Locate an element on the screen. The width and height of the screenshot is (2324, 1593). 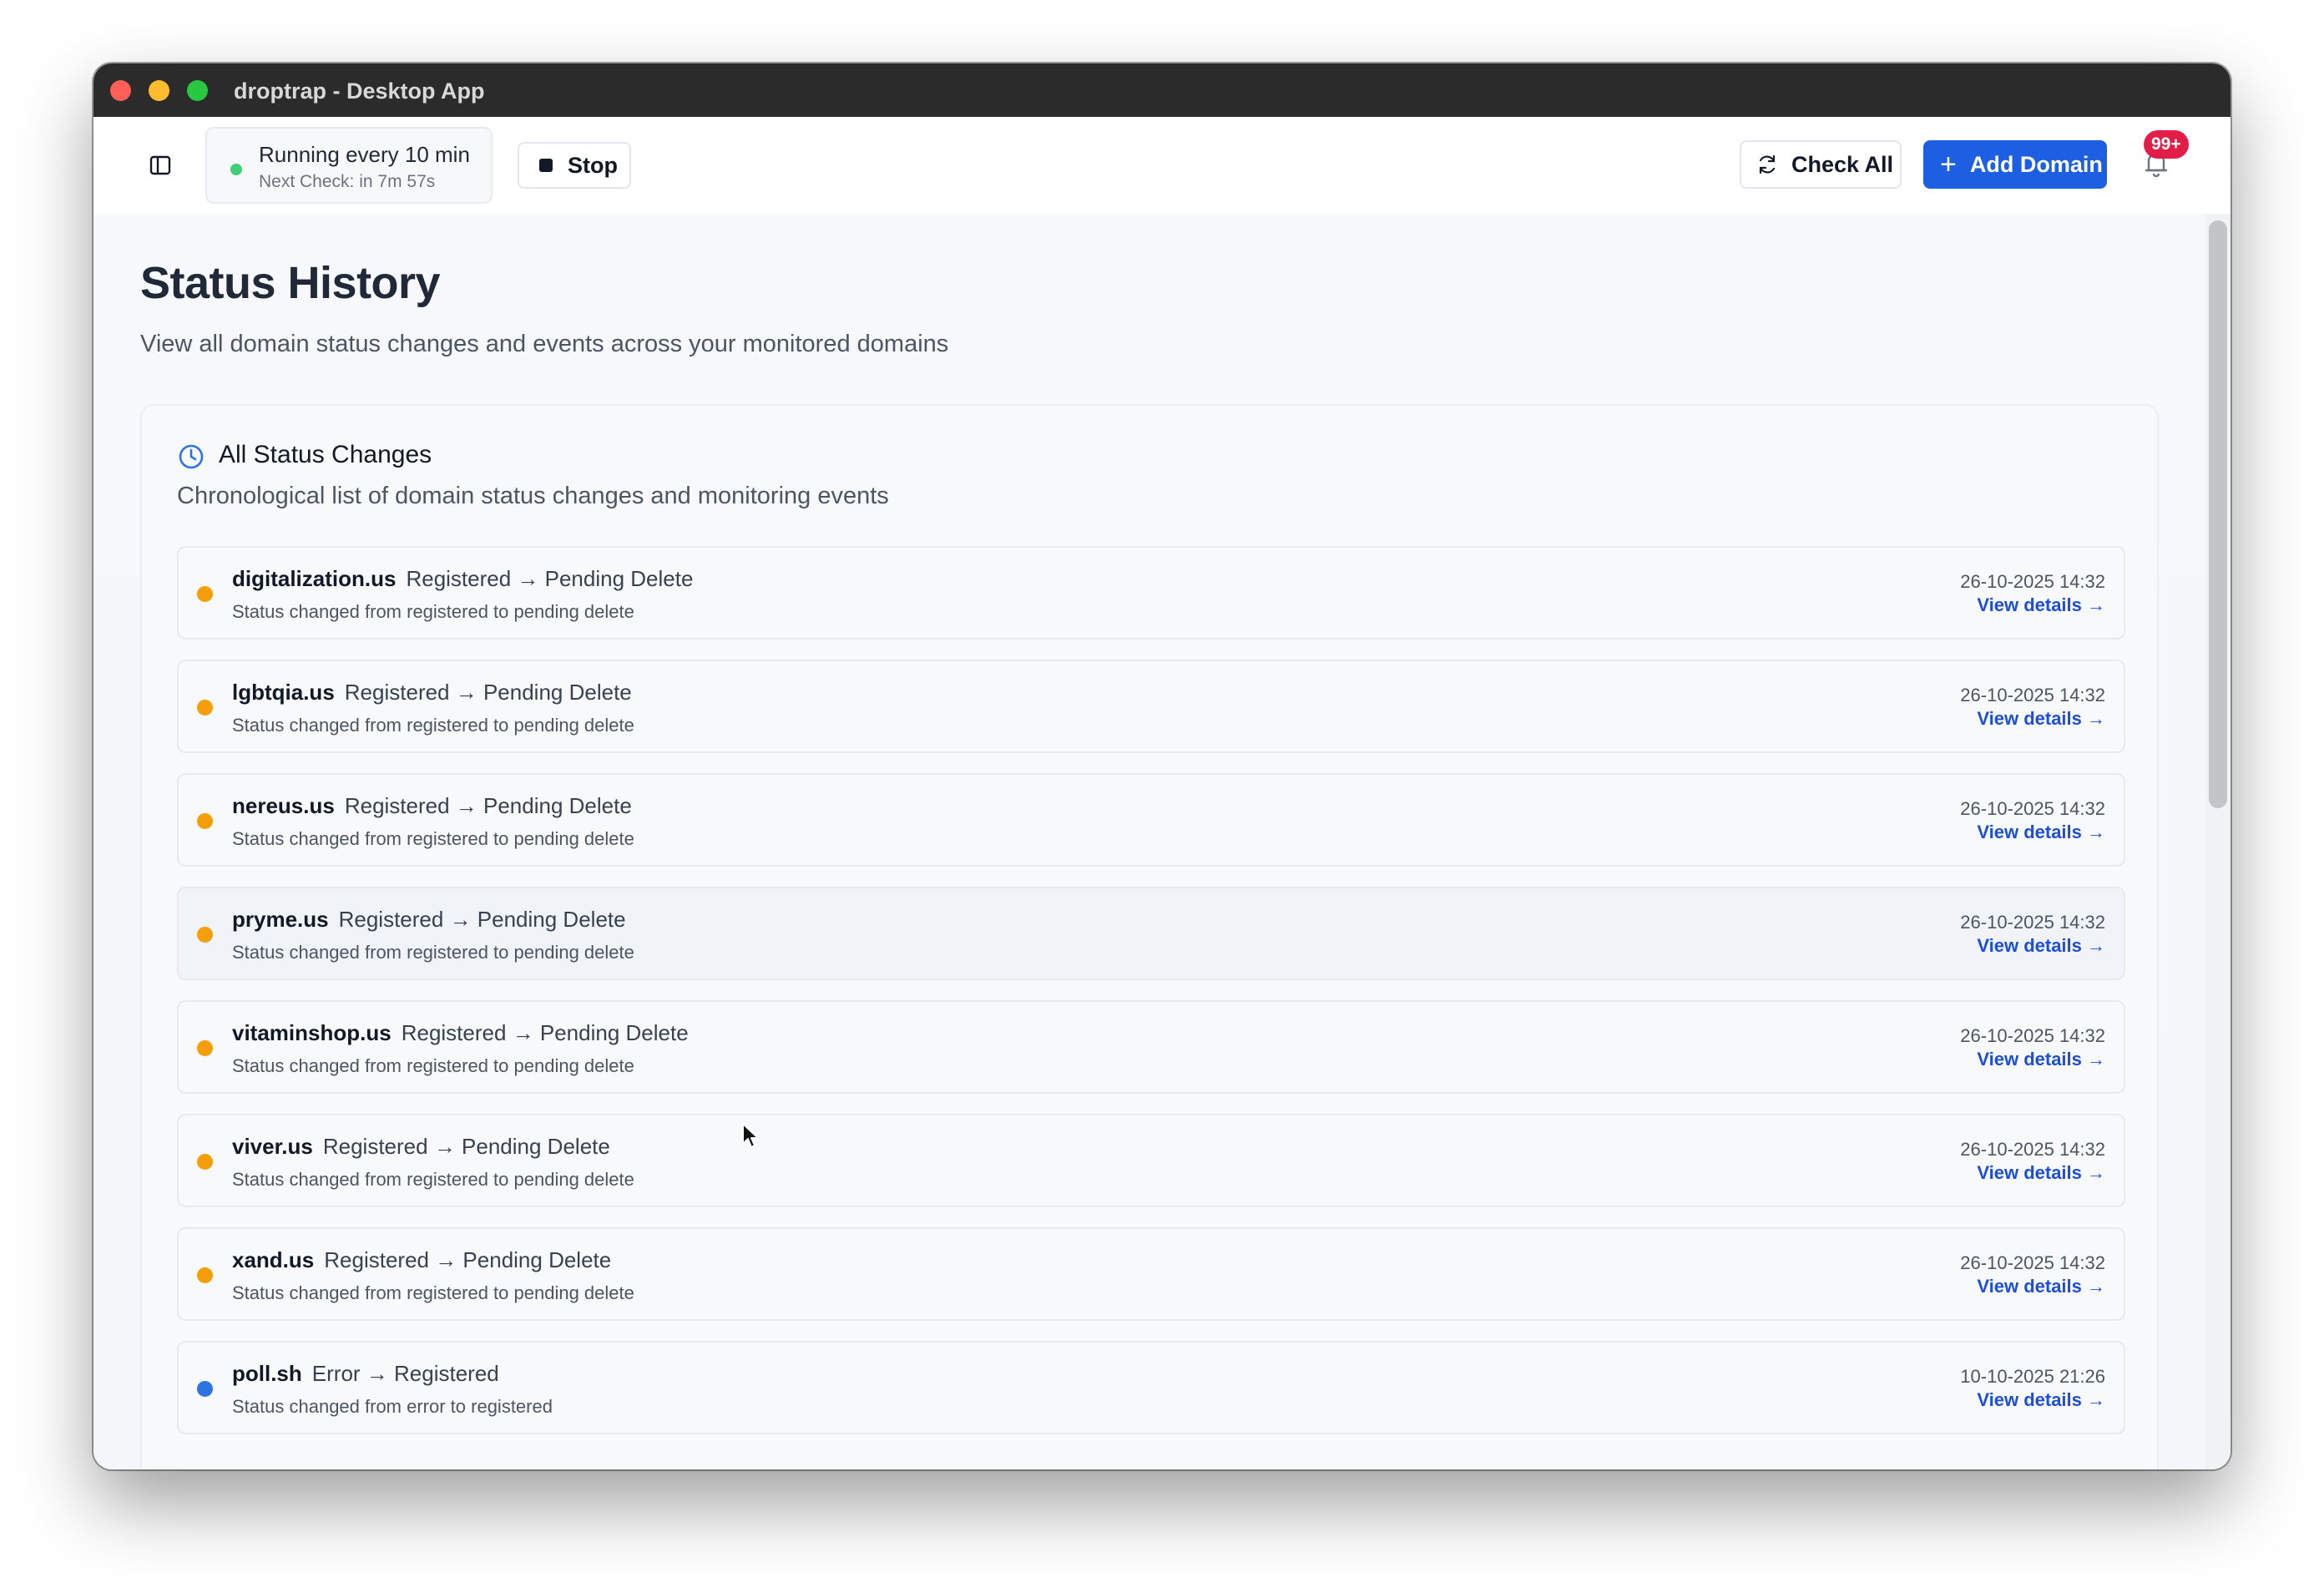
minimize-window-button is located at coordinates (159, 90).